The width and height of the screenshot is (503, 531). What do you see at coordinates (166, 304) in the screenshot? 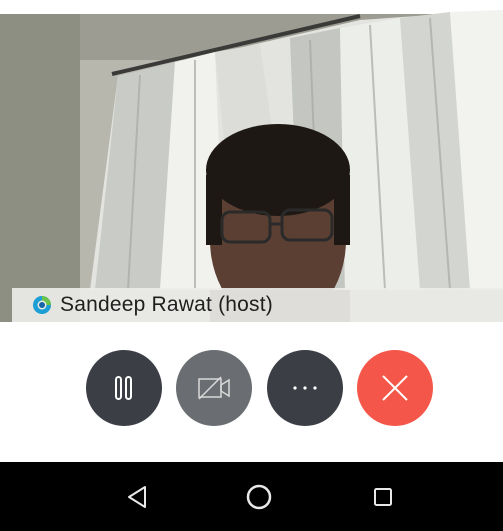
I see `participant-name: Sandeep Rawat (host)` at bounding box center [166, 304].